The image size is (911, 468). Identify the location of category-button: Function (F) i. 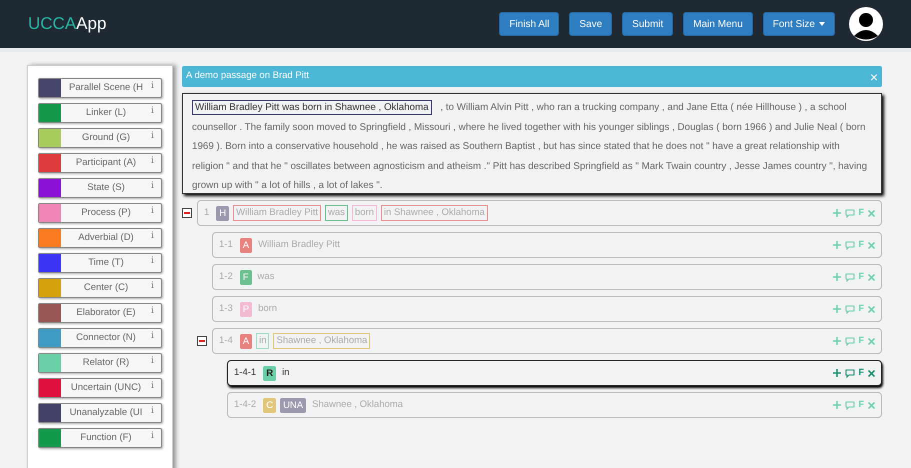
(100, 438).